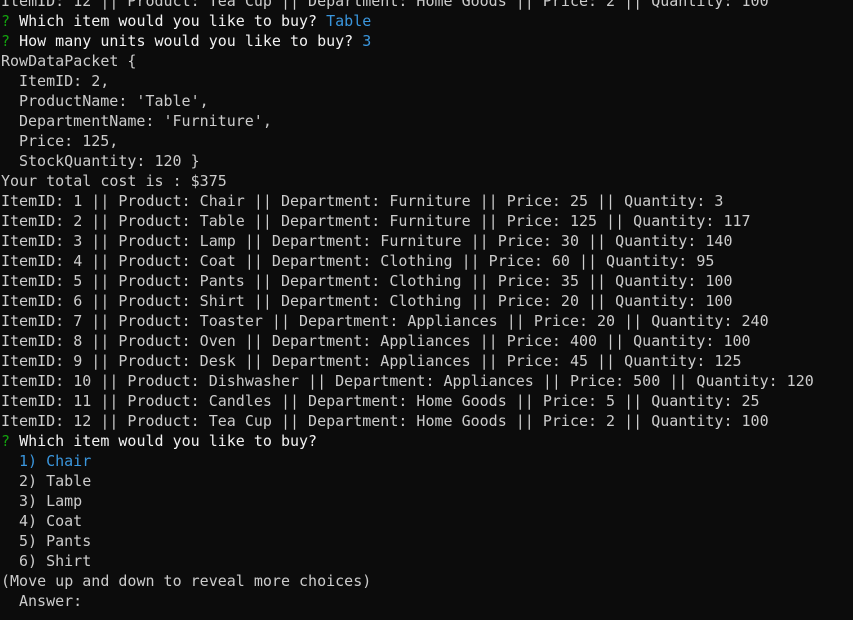  Describe the element at coordinates (427, 461) in the screenshot. I see `choice-item-selected: 1) Chair` at that location.